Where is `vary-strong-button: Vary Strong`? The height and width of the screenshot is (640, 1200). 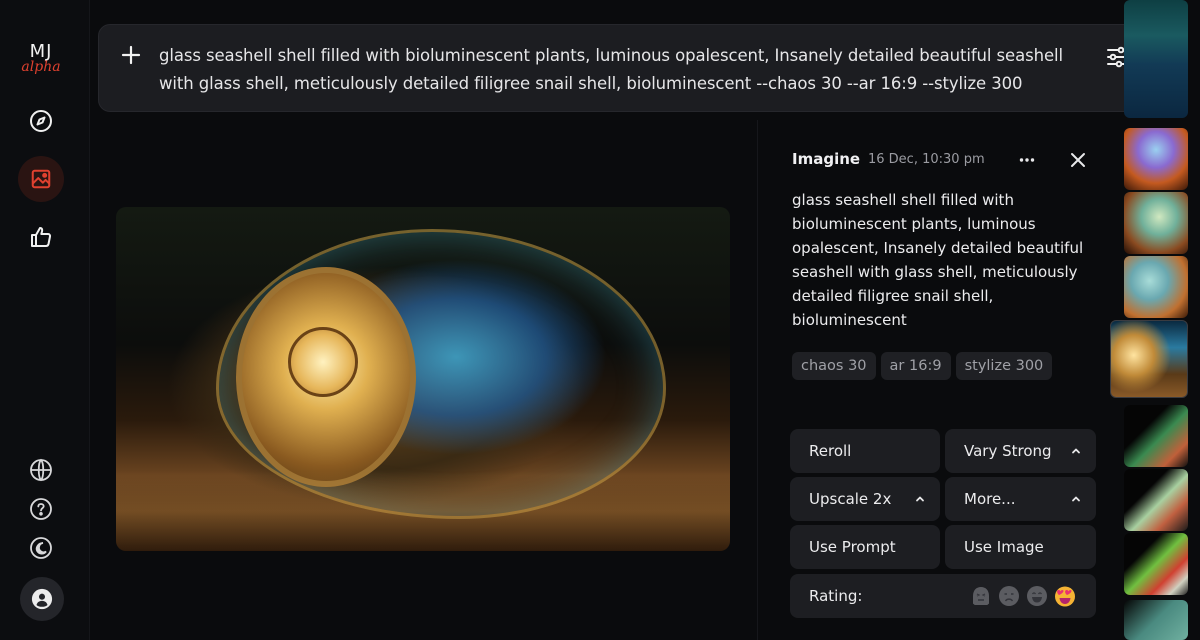 vary-strong-button: Vary Strong is located at coordinates (1020, 451).